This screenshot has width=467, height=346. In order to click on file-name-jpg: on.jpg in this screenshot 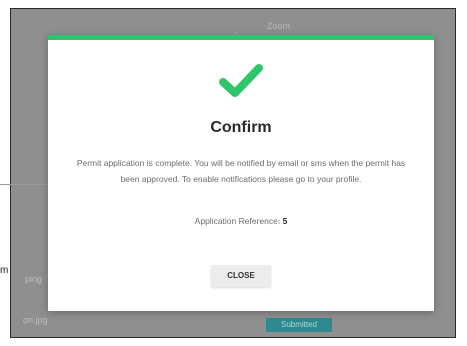, I will do `click(35, 320)`.